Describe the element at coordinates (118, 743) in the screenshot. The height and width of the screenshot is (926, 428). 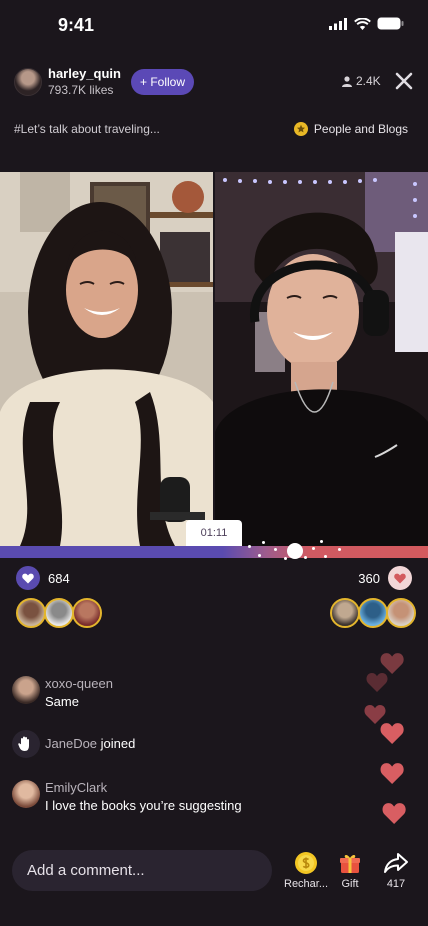
I see `join-text: joined` at that location.